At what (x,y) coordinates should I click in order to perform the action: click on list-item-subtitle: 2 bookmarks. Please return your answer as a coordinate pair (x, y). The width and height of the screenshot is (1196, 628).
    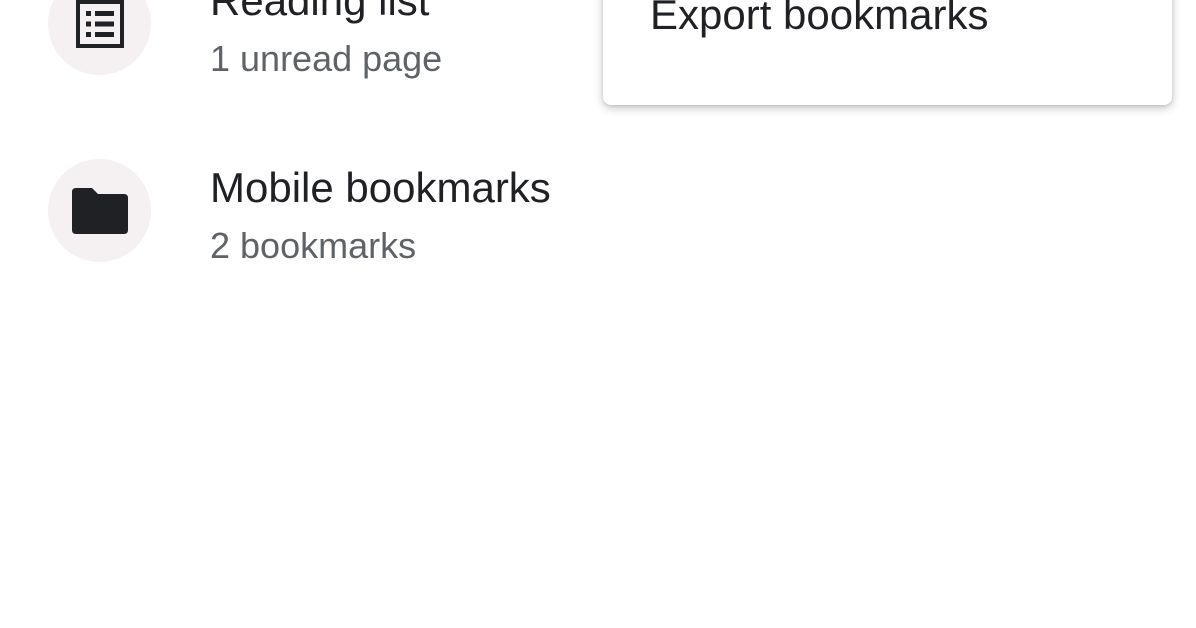
    Looking at the image, I should click on (313, 245).